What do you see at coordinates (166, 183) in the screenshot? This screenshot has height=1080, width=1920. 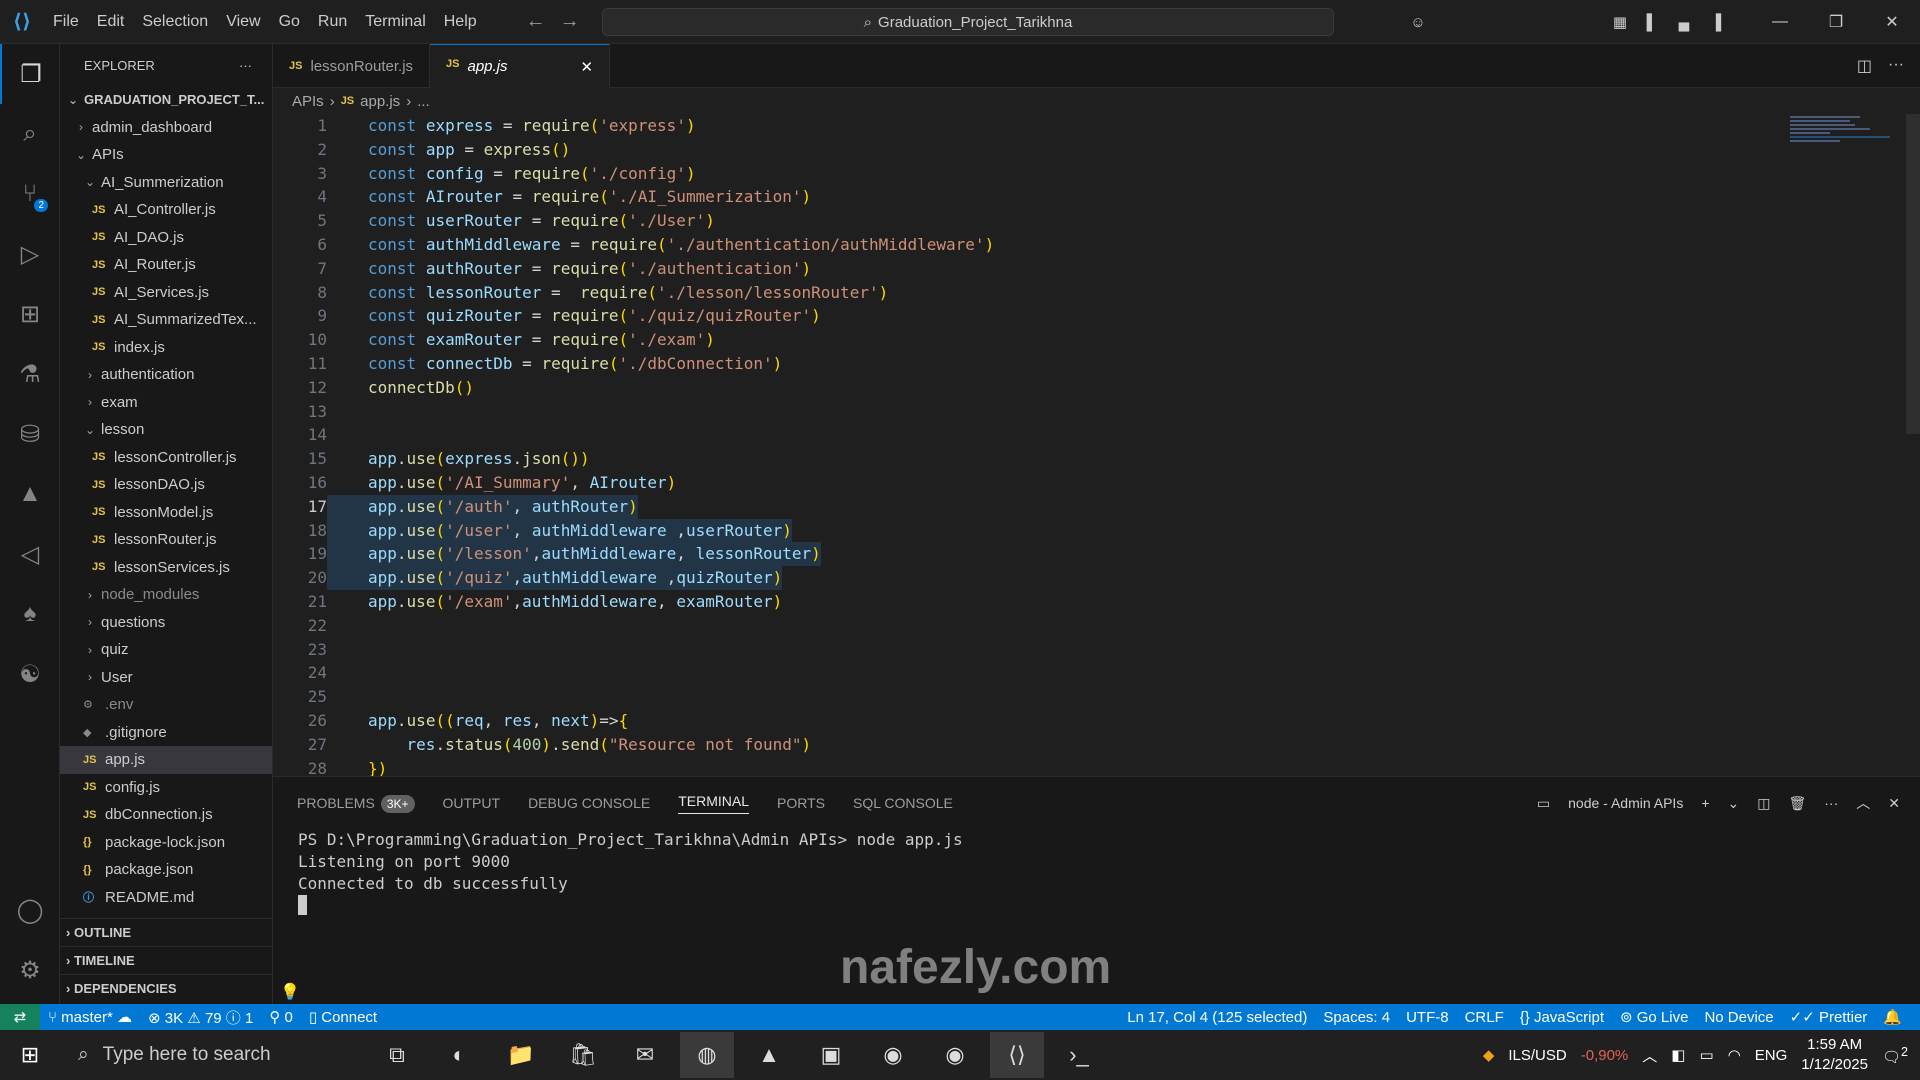 I see `folder-item: ⌄ AI_Summerization` at bounding box center [166, 183].